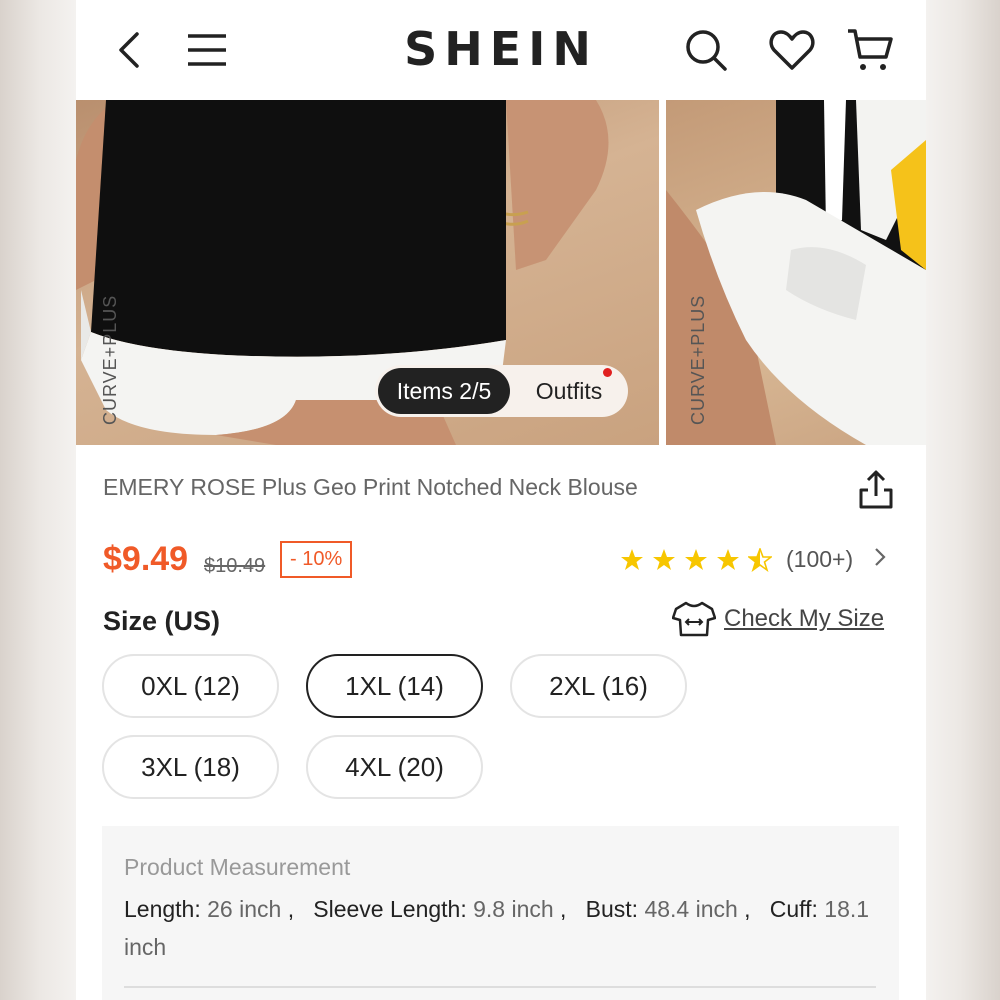  I want to click on check-my-size-link: Check My Size, so click(778, 619).